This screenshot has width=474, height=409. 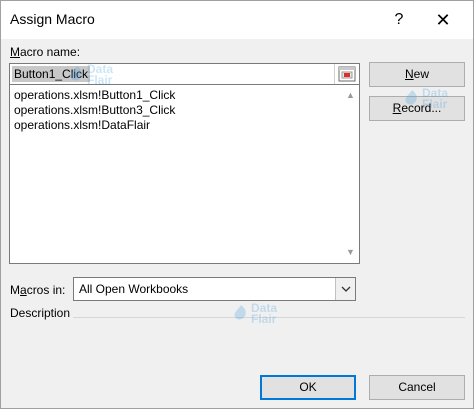 I want to click on title-bar: Assign Macro ? ✕, so click(x=237, y=20).